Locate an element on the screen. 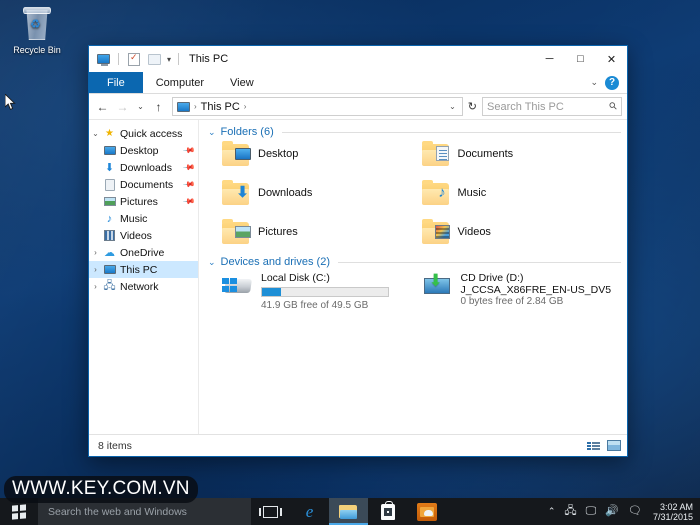  details-view-icon is located at coordinates (593, 445).